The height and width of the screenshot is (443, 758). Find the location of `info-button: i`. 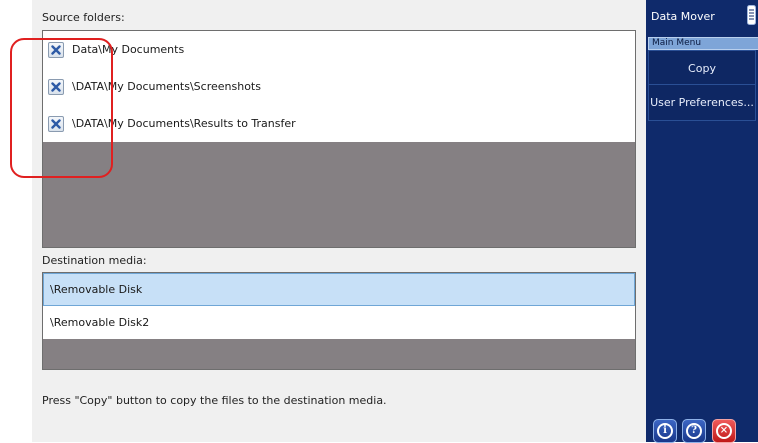

info-button: i is located at coordinates (665, 431).